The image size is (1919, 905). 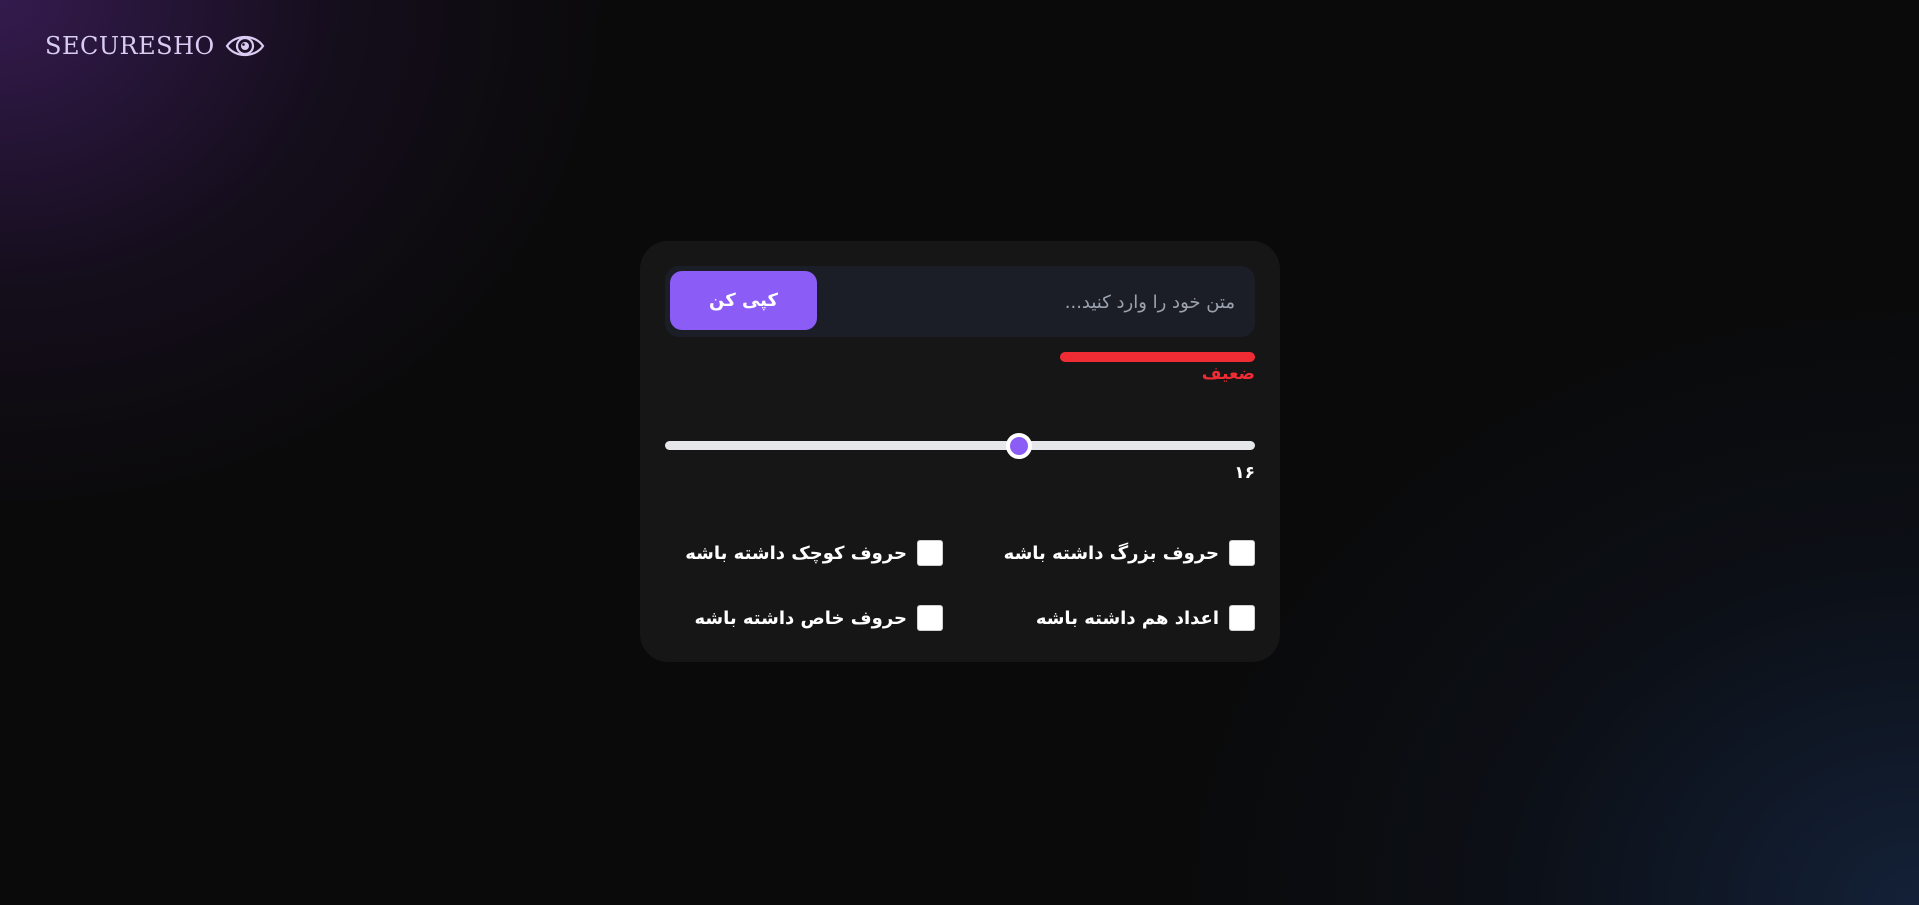 I want to click on lowercase-label: حروف کوچک داشته باشه, so click(x=796, y=553).